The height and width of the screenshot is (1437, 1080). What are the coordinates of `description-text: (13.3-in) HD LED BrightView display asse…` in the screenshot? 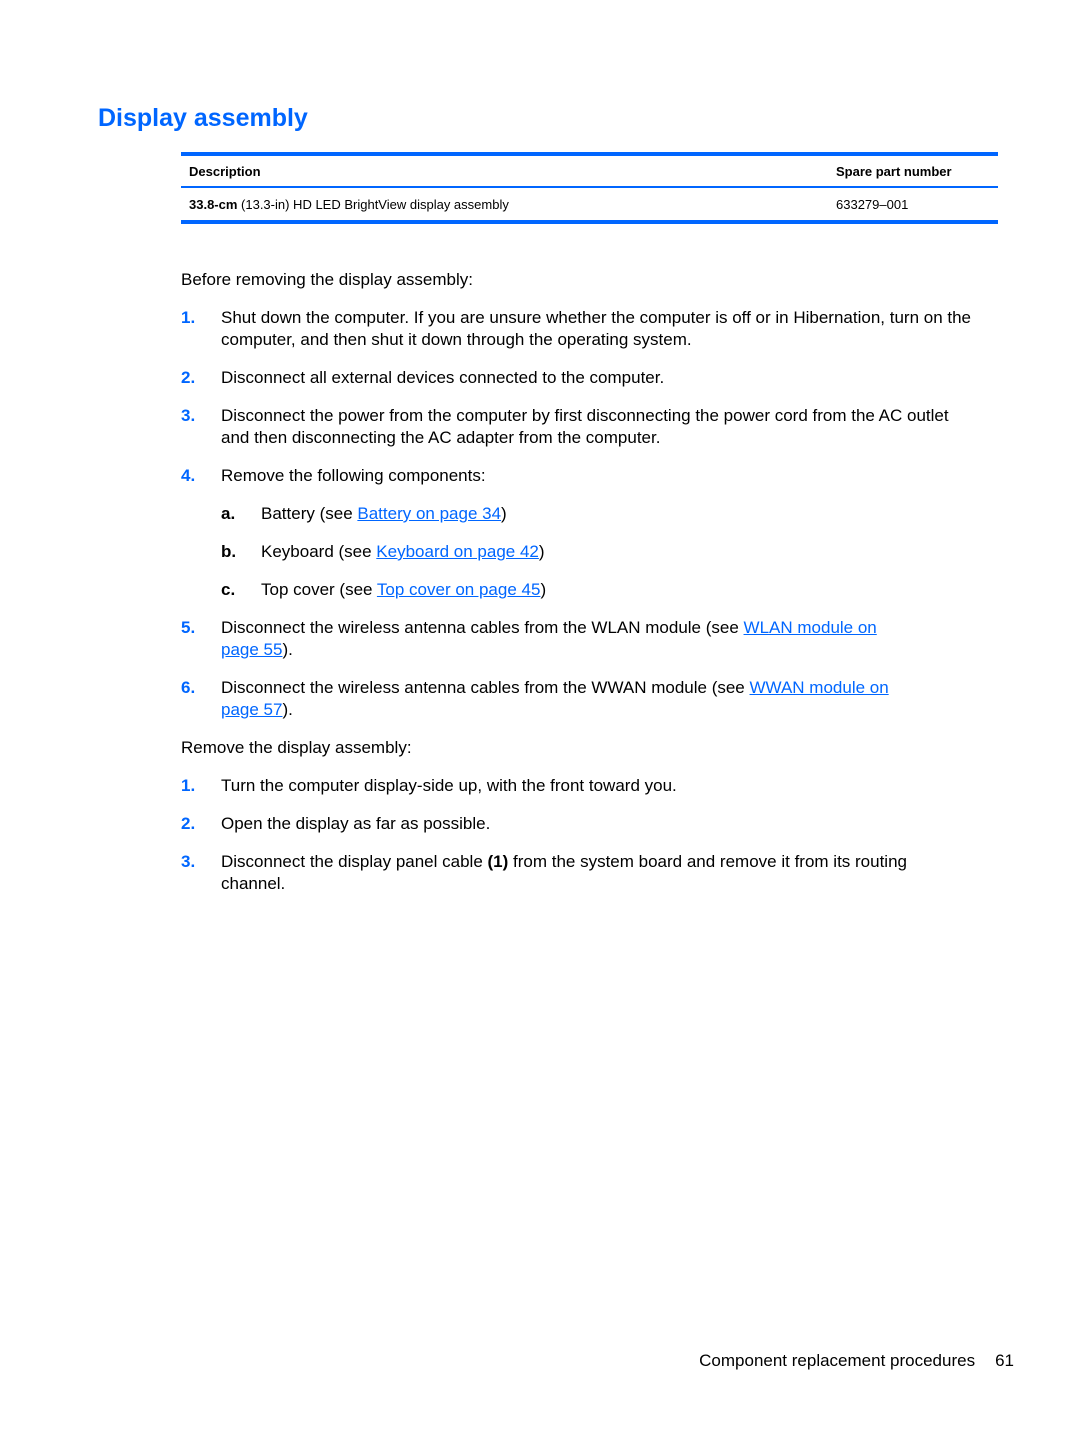 It's located at (373, 204).